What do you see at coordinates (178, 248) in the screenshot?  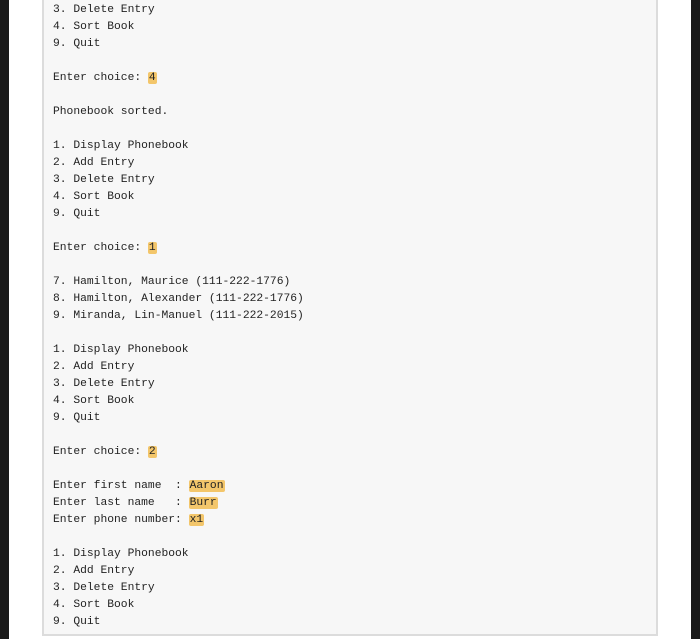 I see `console-line: Enter choice: 1` at bounding box center [178, 248].